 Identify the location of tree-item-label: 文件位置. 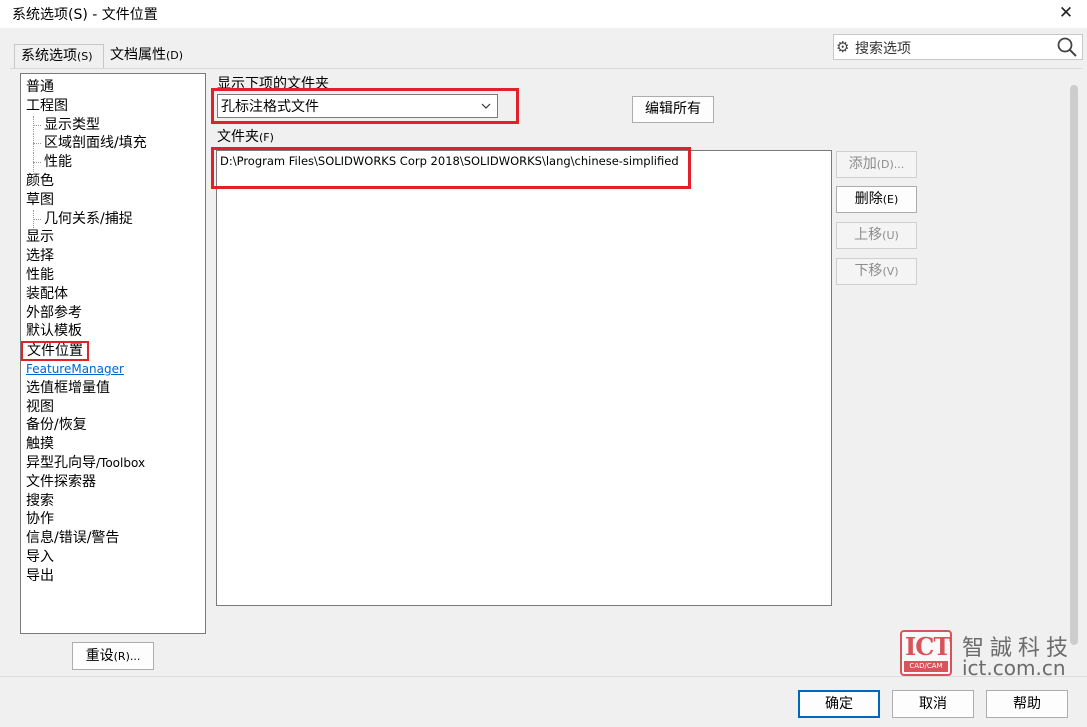
(55, 351).